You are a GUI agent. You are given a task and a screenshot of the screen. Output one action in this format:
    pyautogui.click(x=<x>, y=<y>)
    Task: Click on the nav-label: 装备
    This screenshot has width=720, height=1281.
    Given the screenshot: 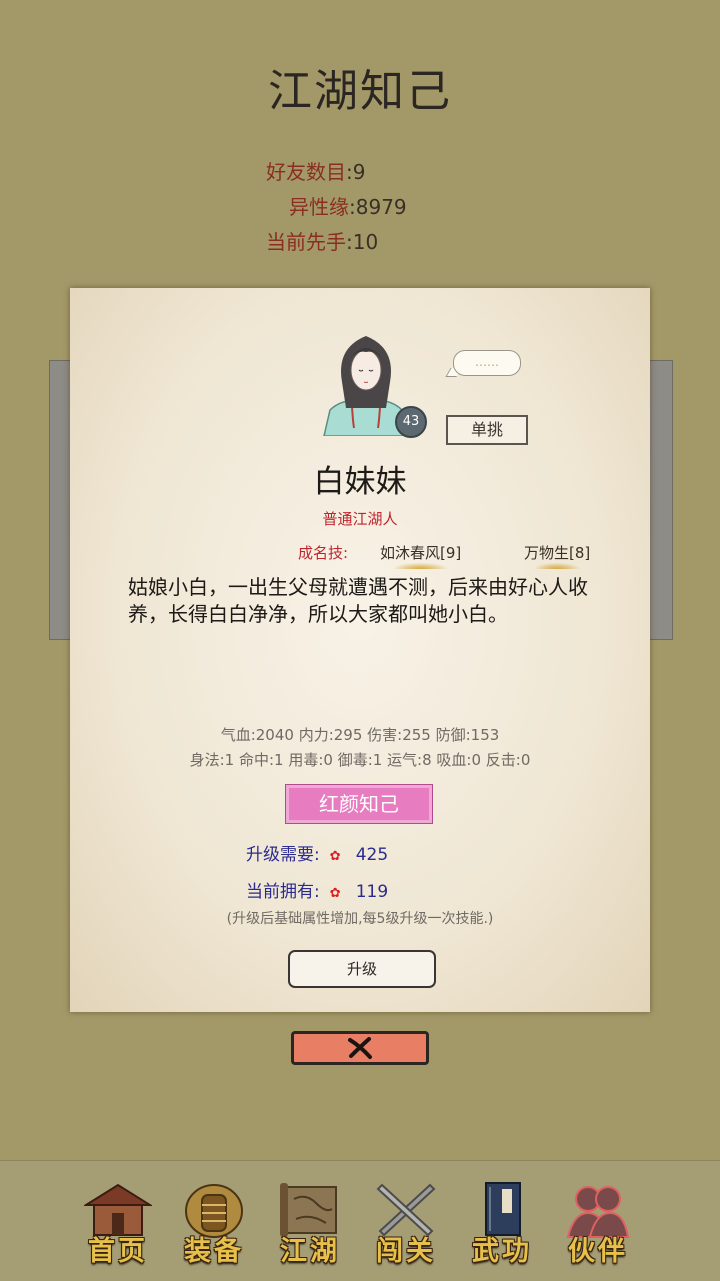 What is the action you would take?
    pyautogui.click(x=214, y=1251)
    